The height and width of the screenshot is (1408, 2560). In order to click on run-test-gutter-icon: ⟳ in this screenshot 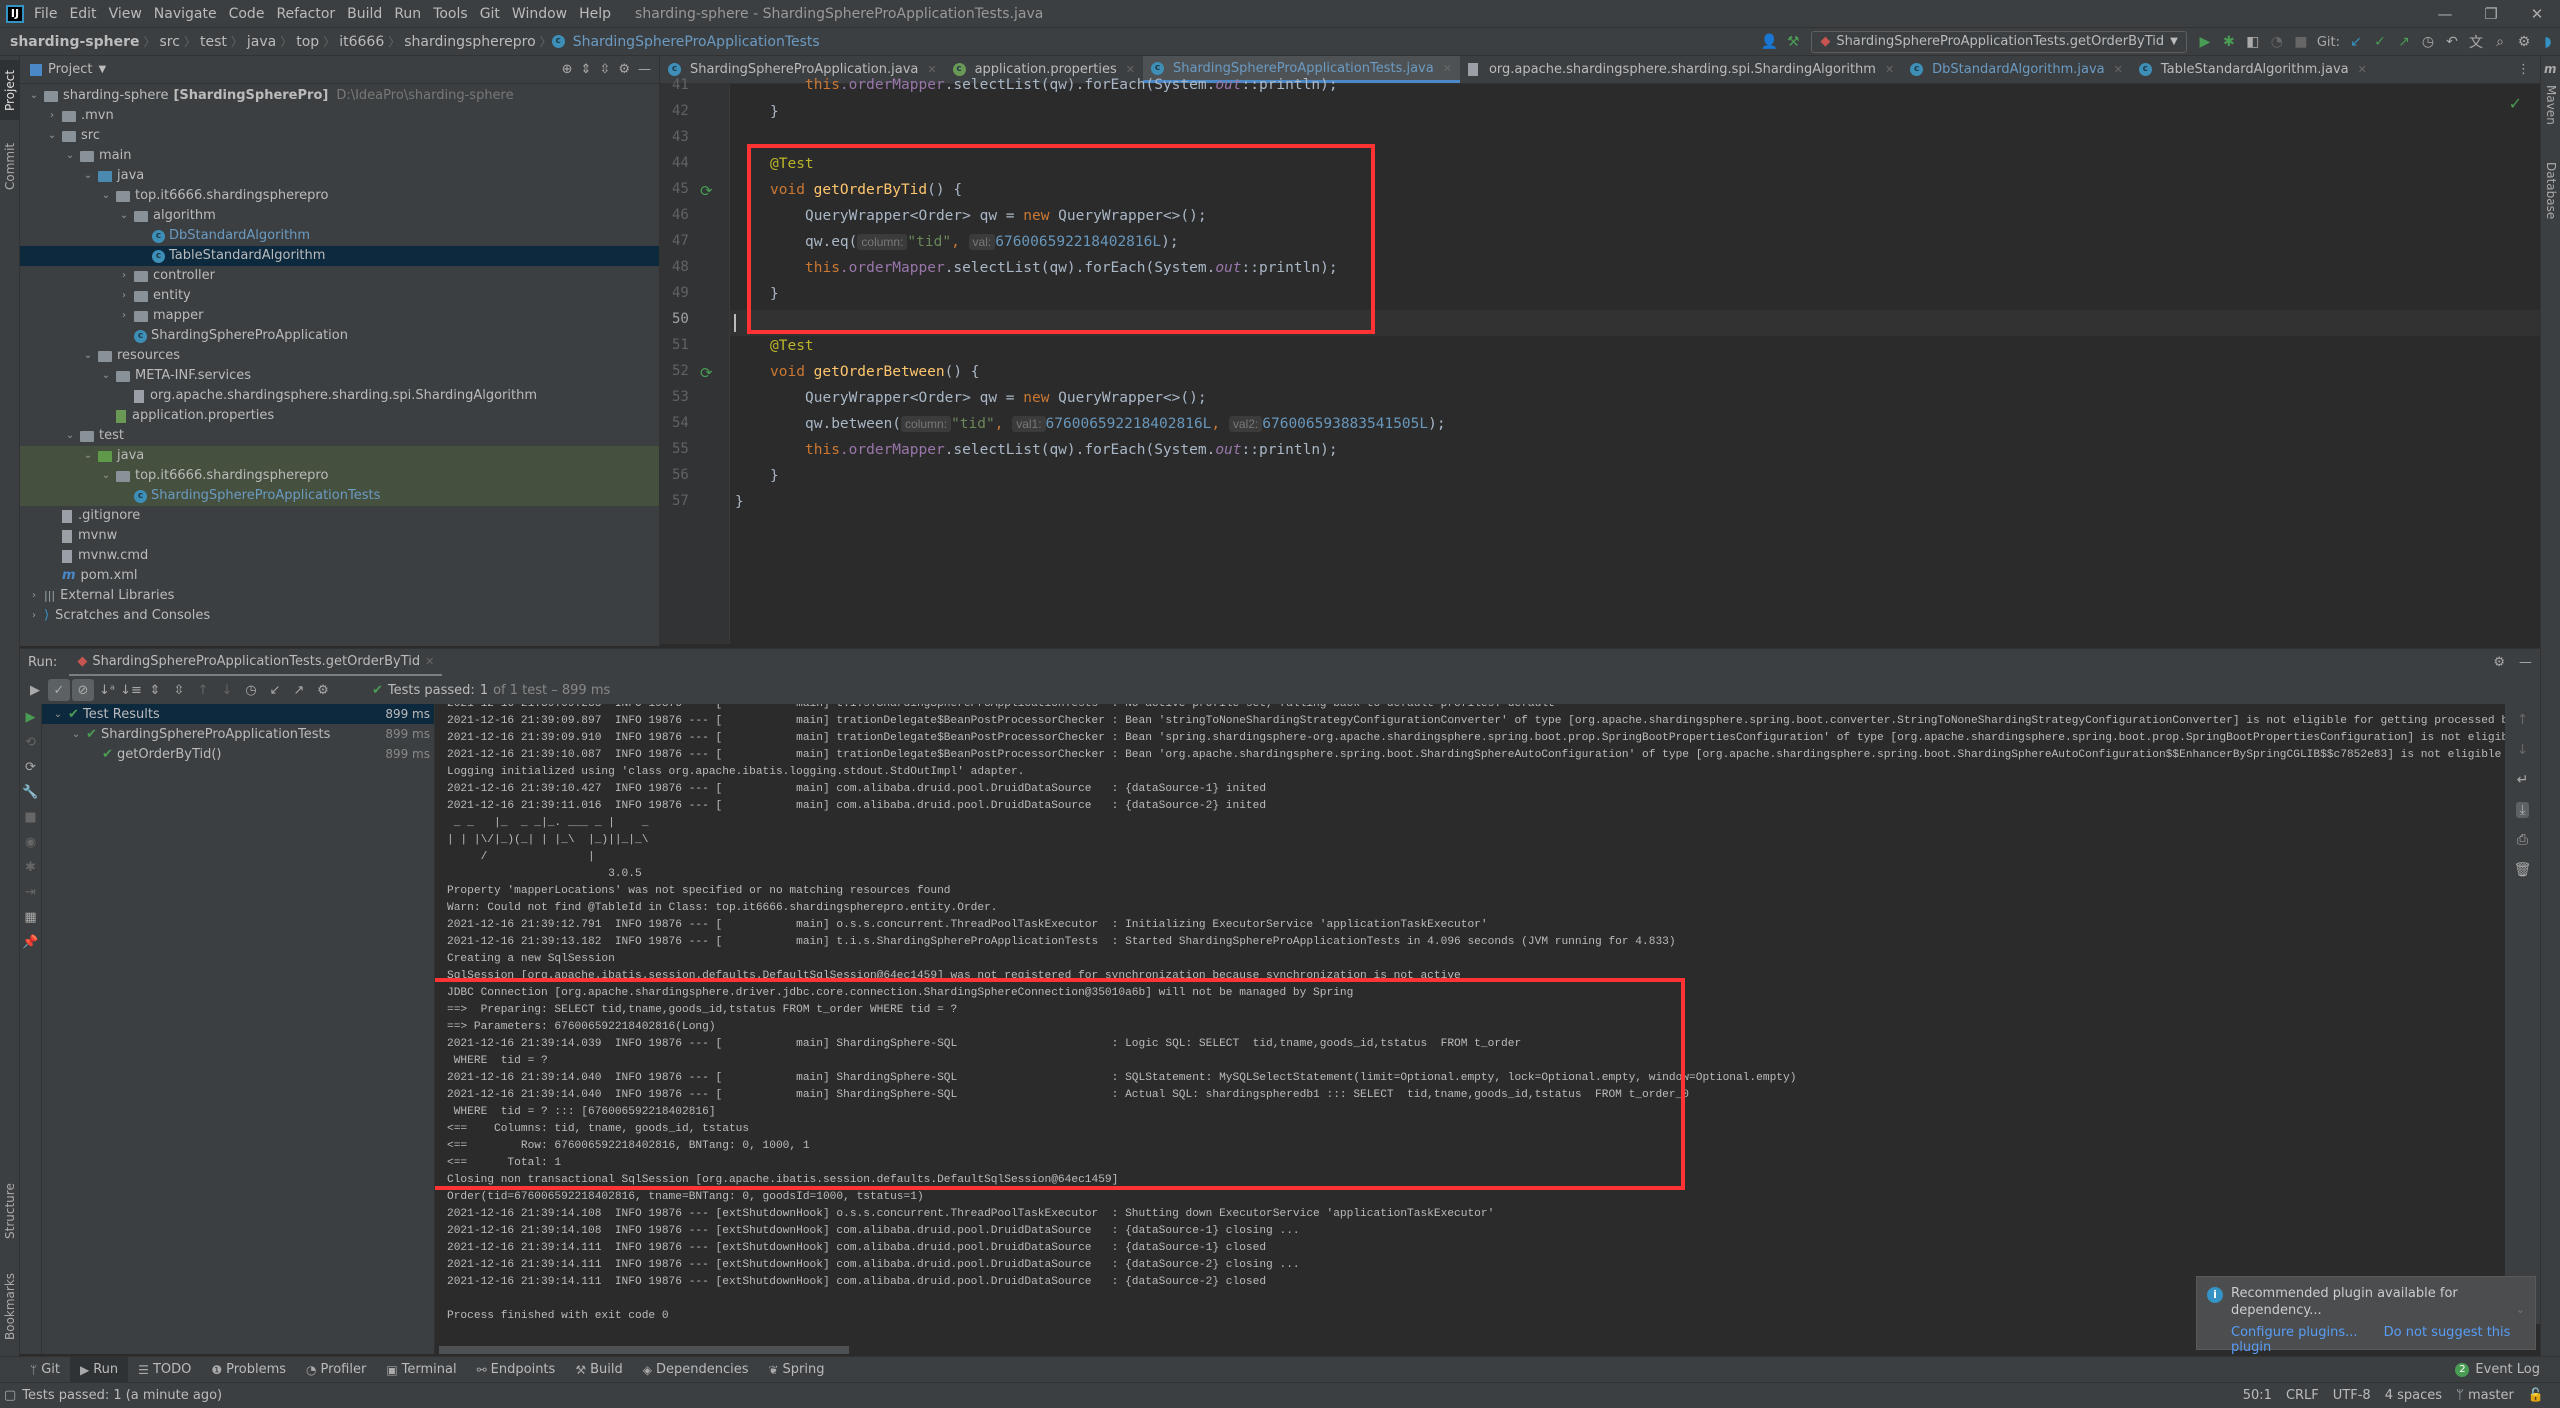, I will do `click(706, 191)`.